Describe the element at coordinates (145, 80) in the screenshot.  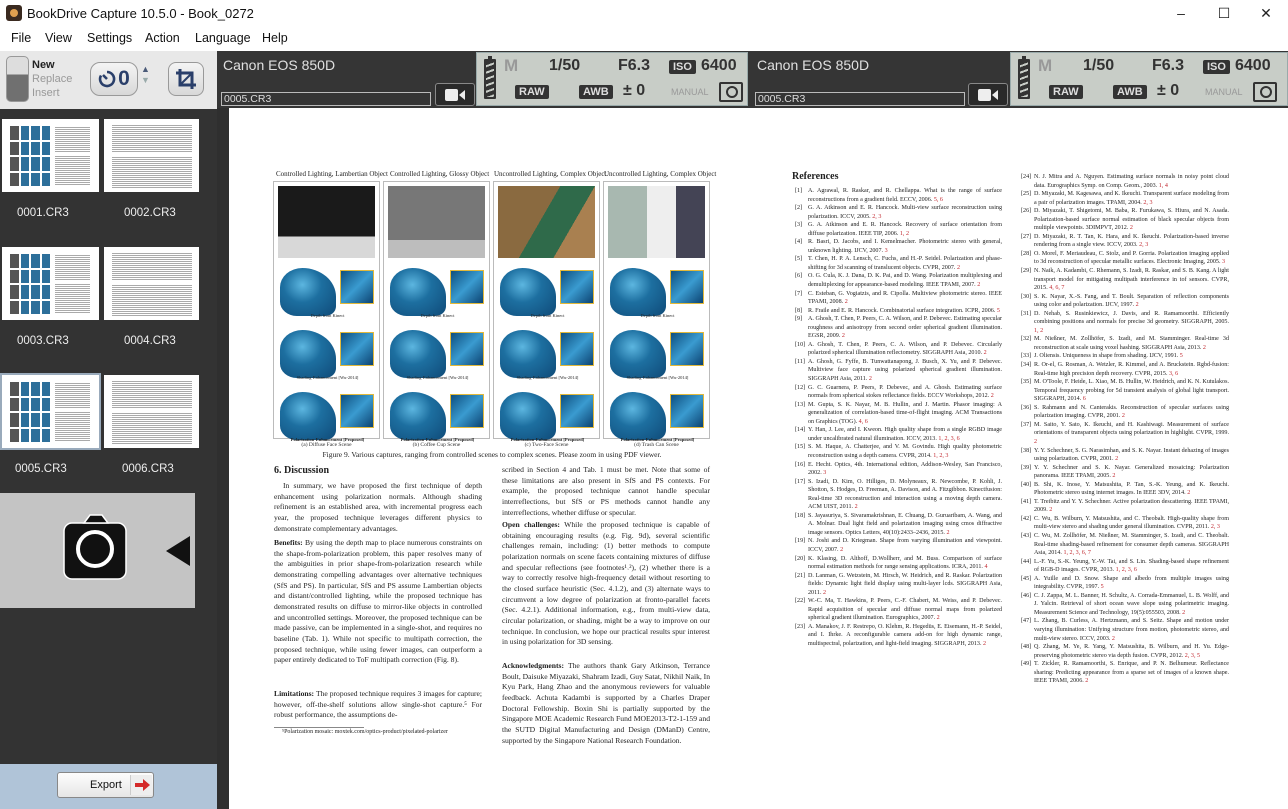
I see `timer-down-icon: ▼` at that location.